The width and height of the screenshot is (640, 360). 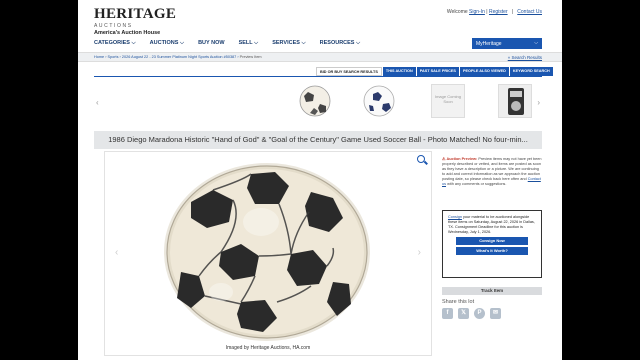 What do you see at coordinates (97, 102) in the screenshot?
I see `chevron-left-icon: ‹` at bounding box center [97, 102].